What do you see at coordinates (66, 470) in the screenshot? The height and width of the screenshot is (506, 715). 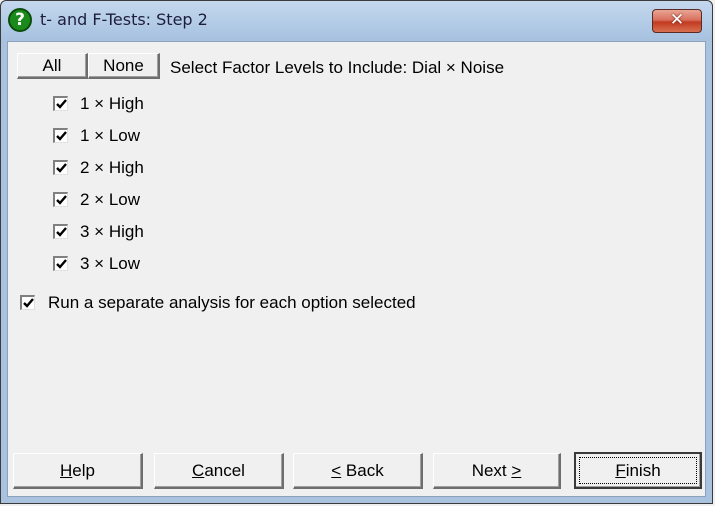 I see `help-mnemonic: H` at bounding box center [66, 470].